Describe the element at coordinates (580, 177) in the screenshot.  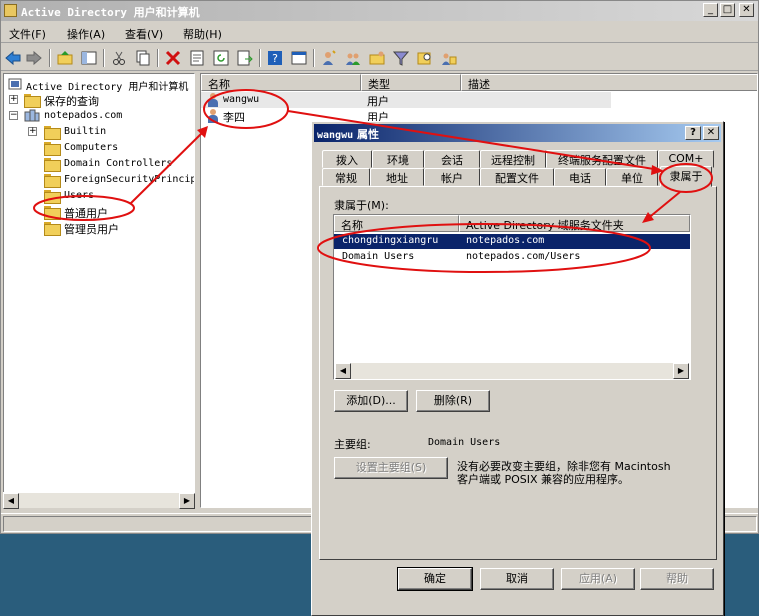
I see `tab-telephones: 电话` at that location.